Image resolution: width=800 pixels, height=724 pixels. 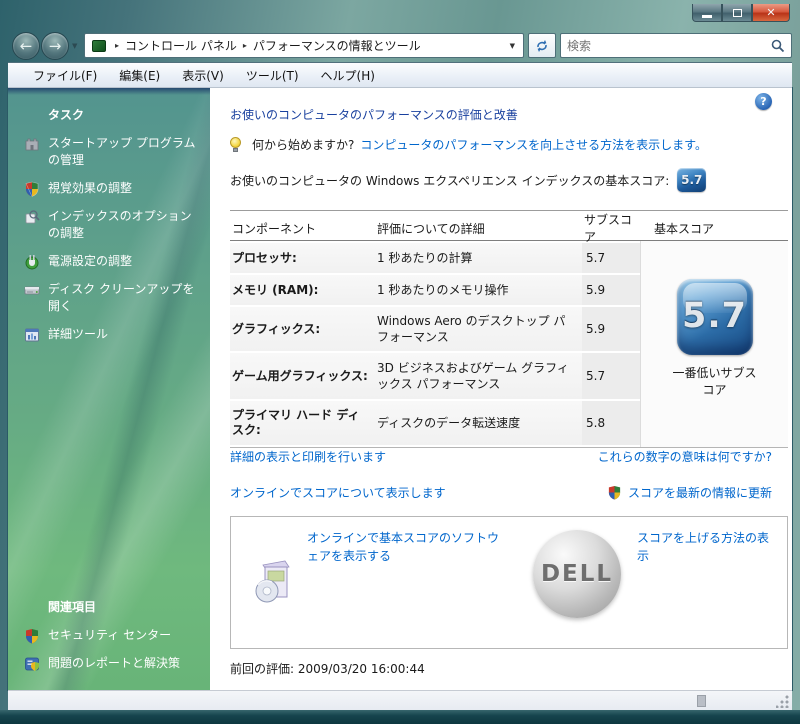 I want to click on back-button: ←, so click(x=26, y=46).